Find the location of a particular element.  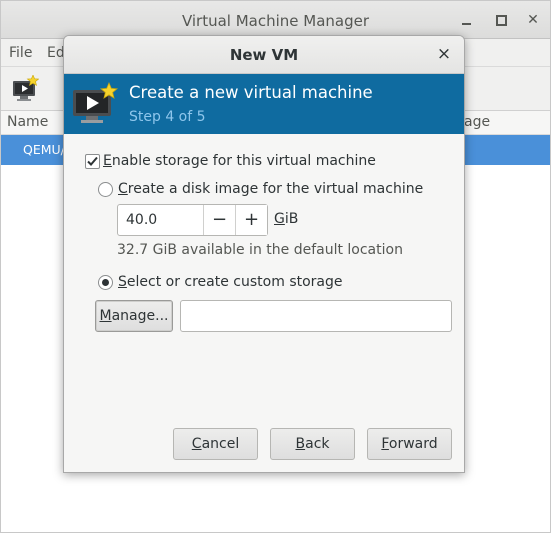

close-window-icon: ✕ is located at coordinates (533, 20).